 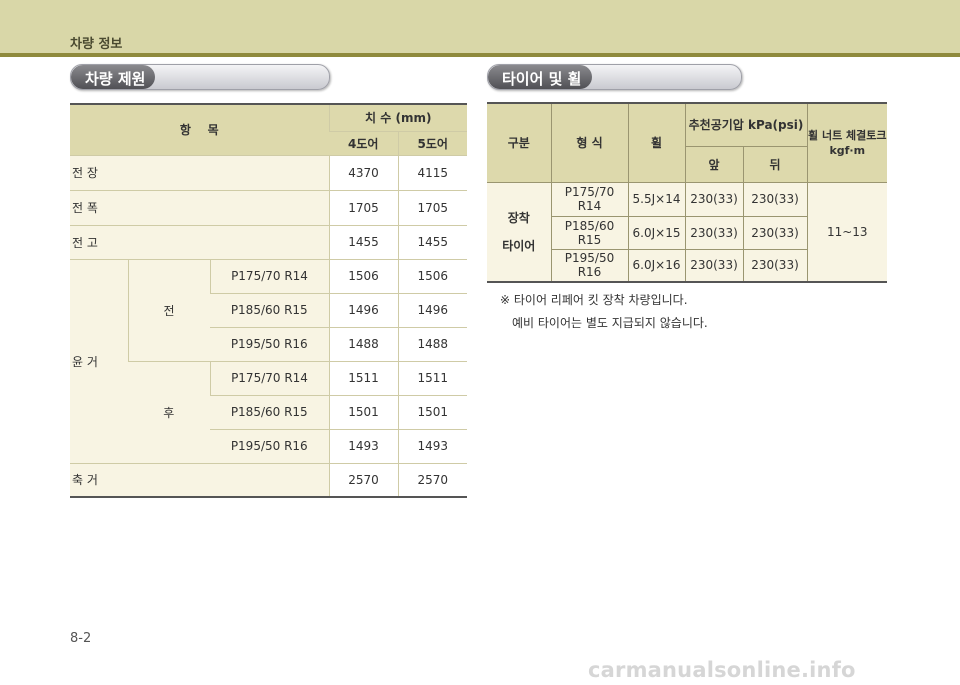 I want to click on note-line-2: 예비 타이어는 별도 지급되지 않습니다., so click(x=610, y=323).